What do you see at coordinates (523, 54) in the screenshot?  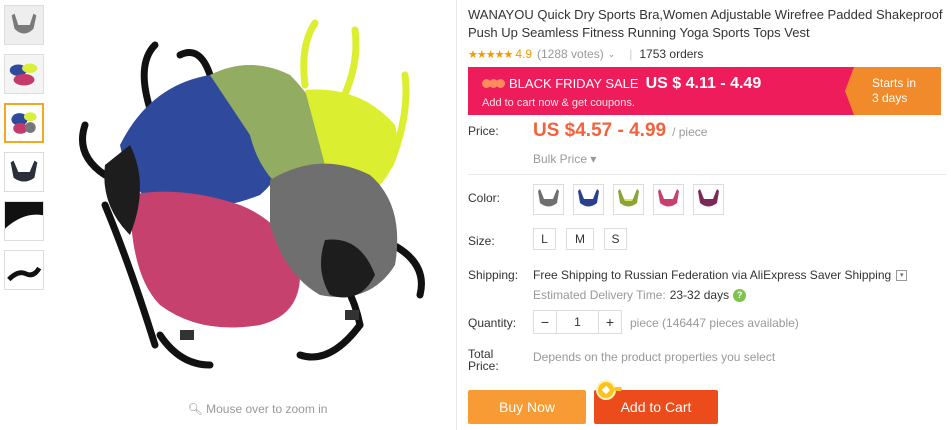 I see `rating-value: 4.9` at bounding box center [523, 54].